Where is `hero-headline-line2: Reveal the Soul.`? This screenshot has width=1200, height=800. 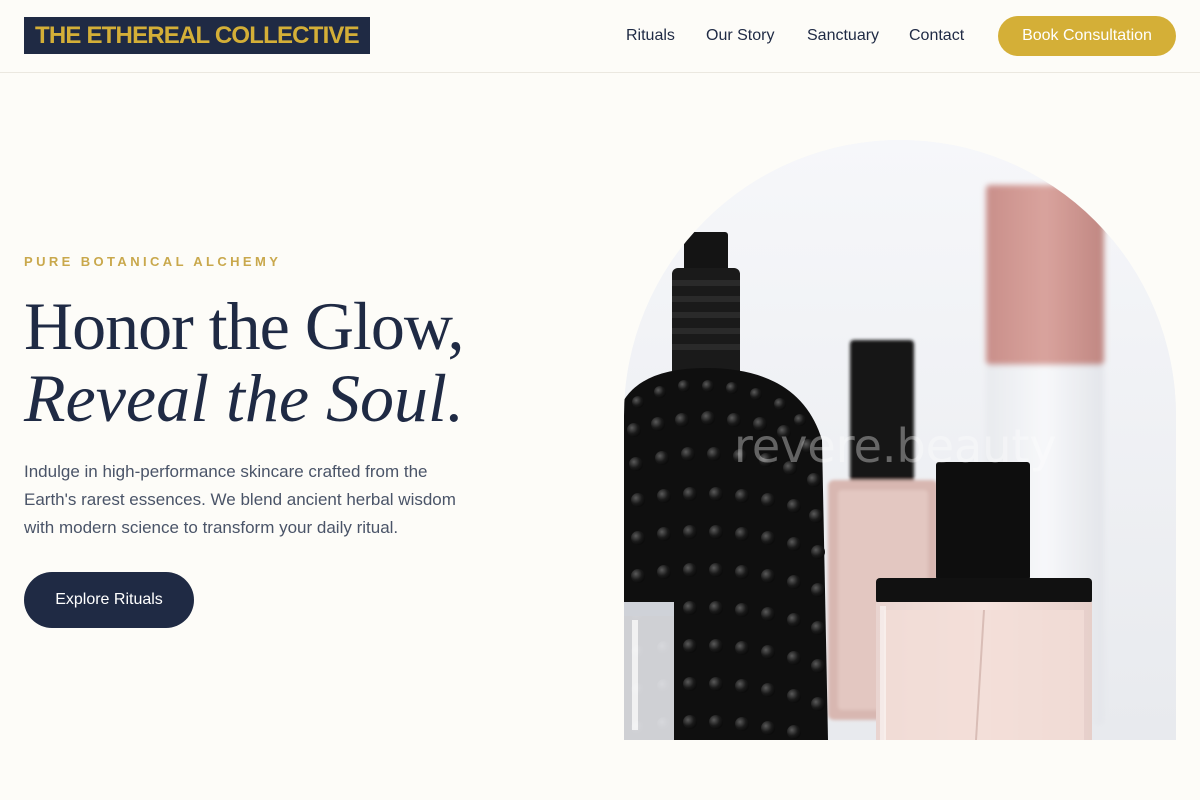
hero-headline-line2: Reveal the Soul. is located at coordinates (244, 398).